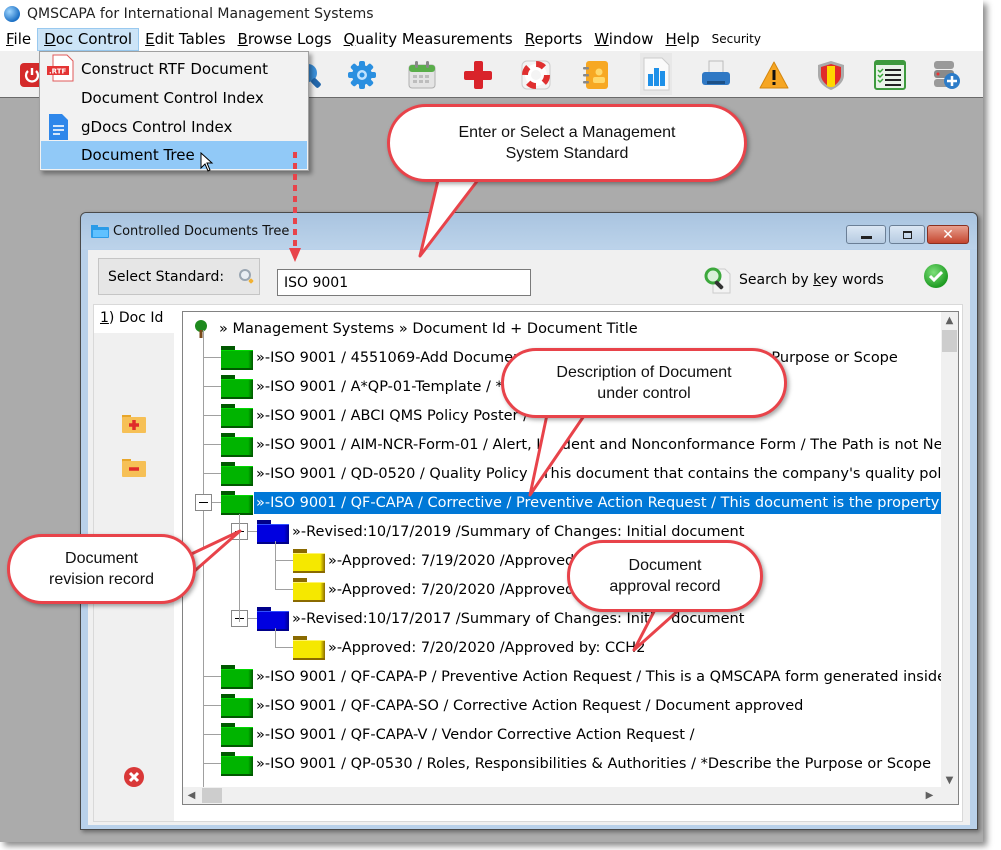 This screenshot has height=850, width=1001. I want to click on confirm-button, so click(936, 276).